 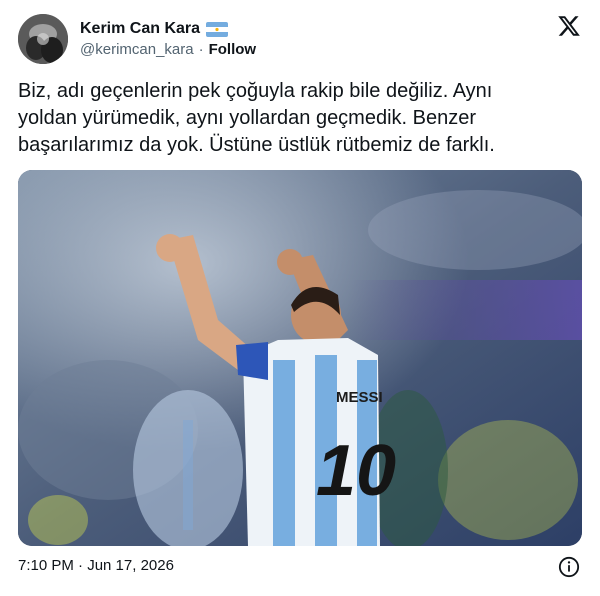 I want to click on author-handle-row: @kerimcan_kara · Follow, so click(x=168, y=49).